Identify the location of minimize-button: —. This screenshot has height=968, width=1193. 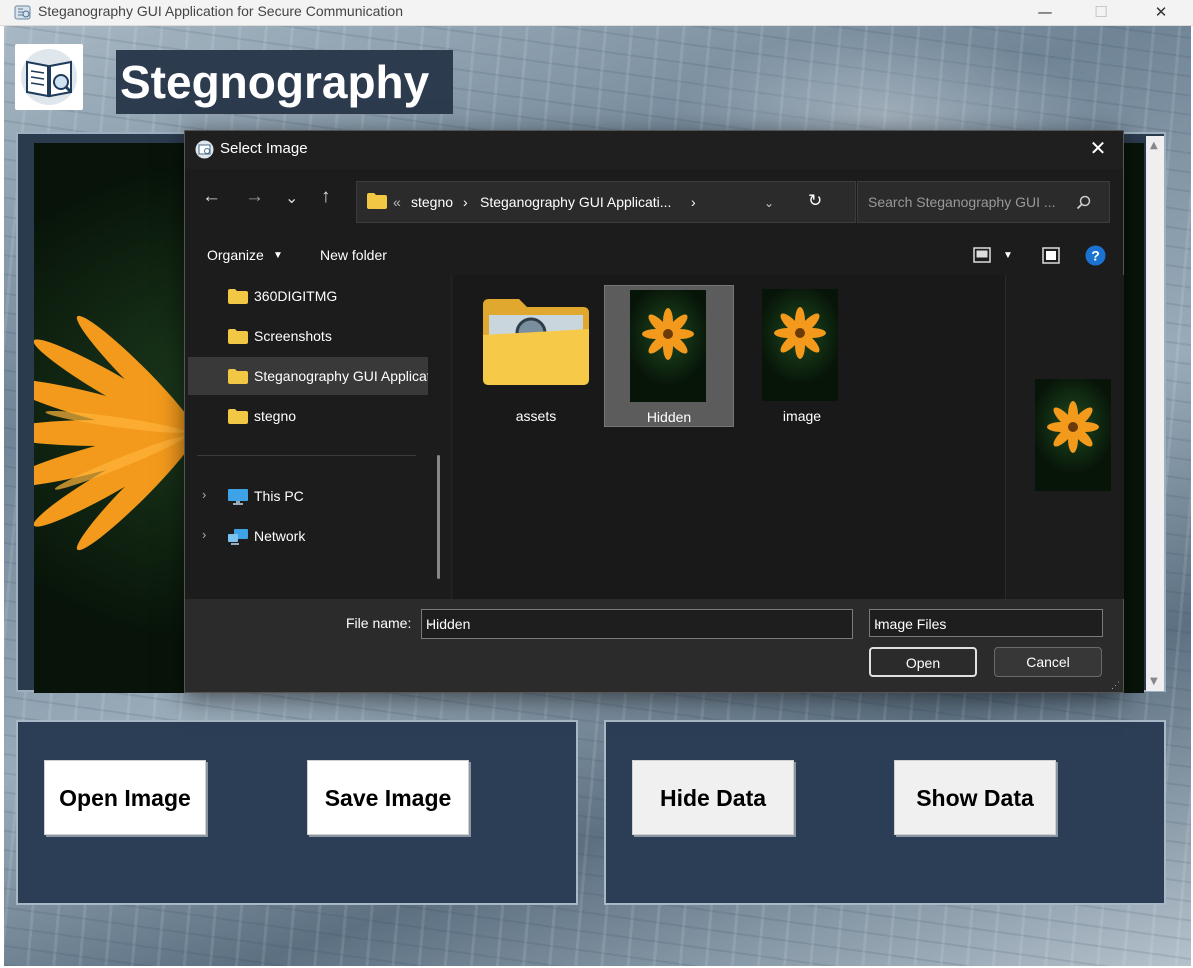
(1045, 12).